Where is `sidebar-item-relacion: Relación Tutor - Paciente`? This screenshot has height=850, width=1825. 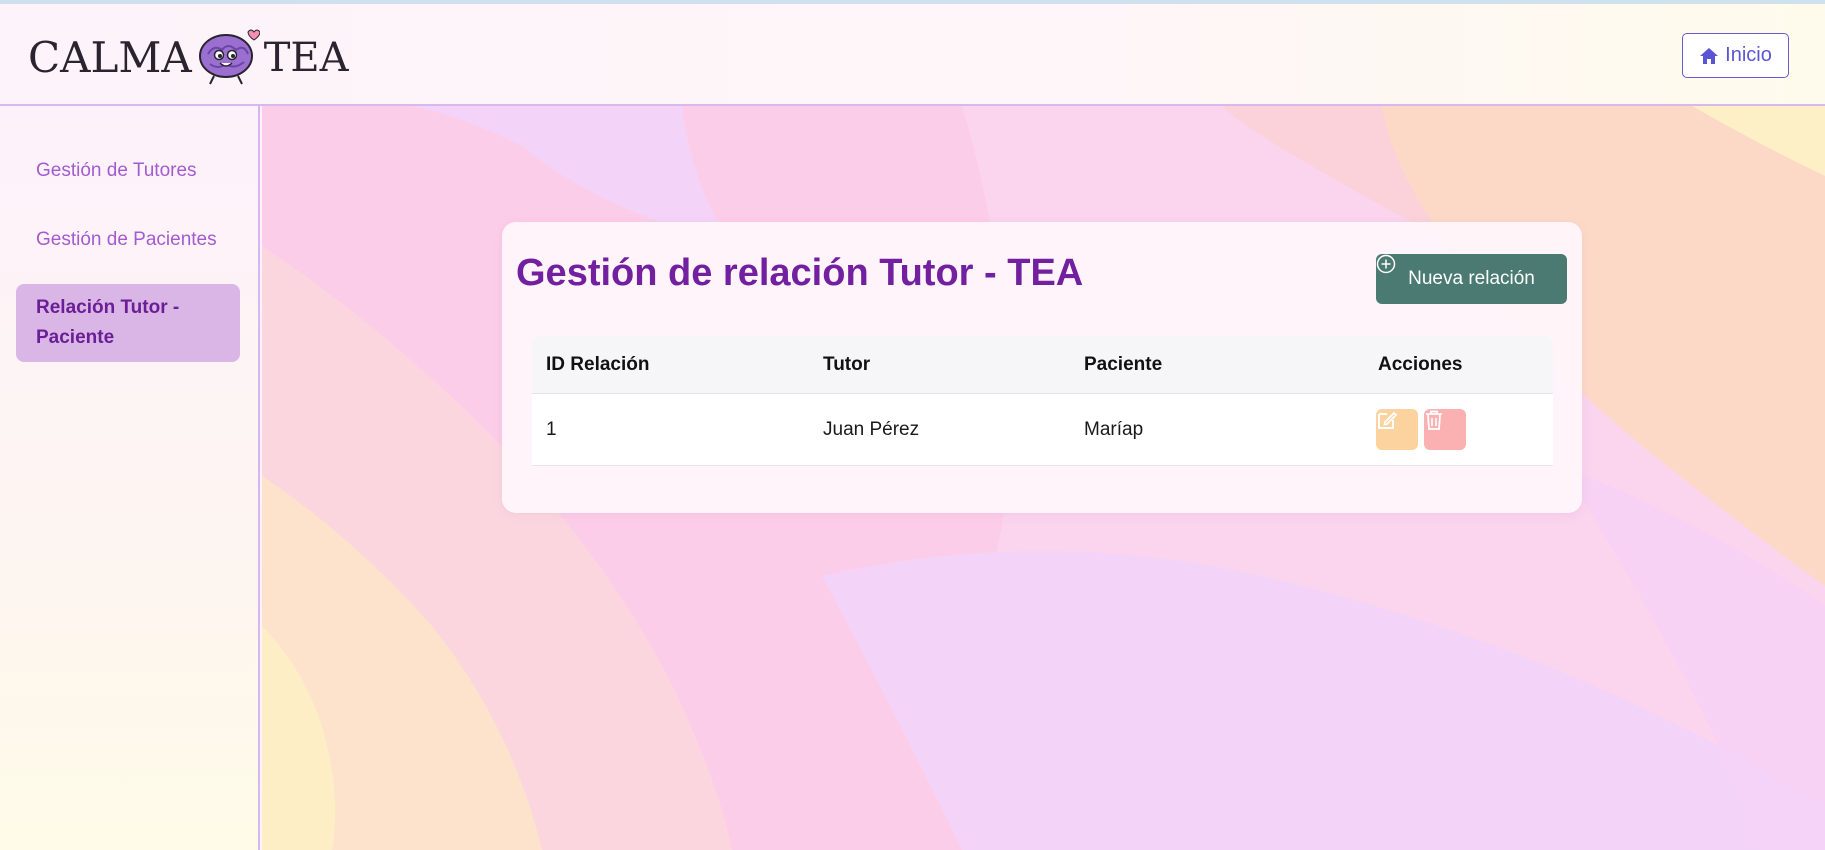
sidebar-item-relacion: Relación Tutor - Paciente is located at coordinates (128, 323).